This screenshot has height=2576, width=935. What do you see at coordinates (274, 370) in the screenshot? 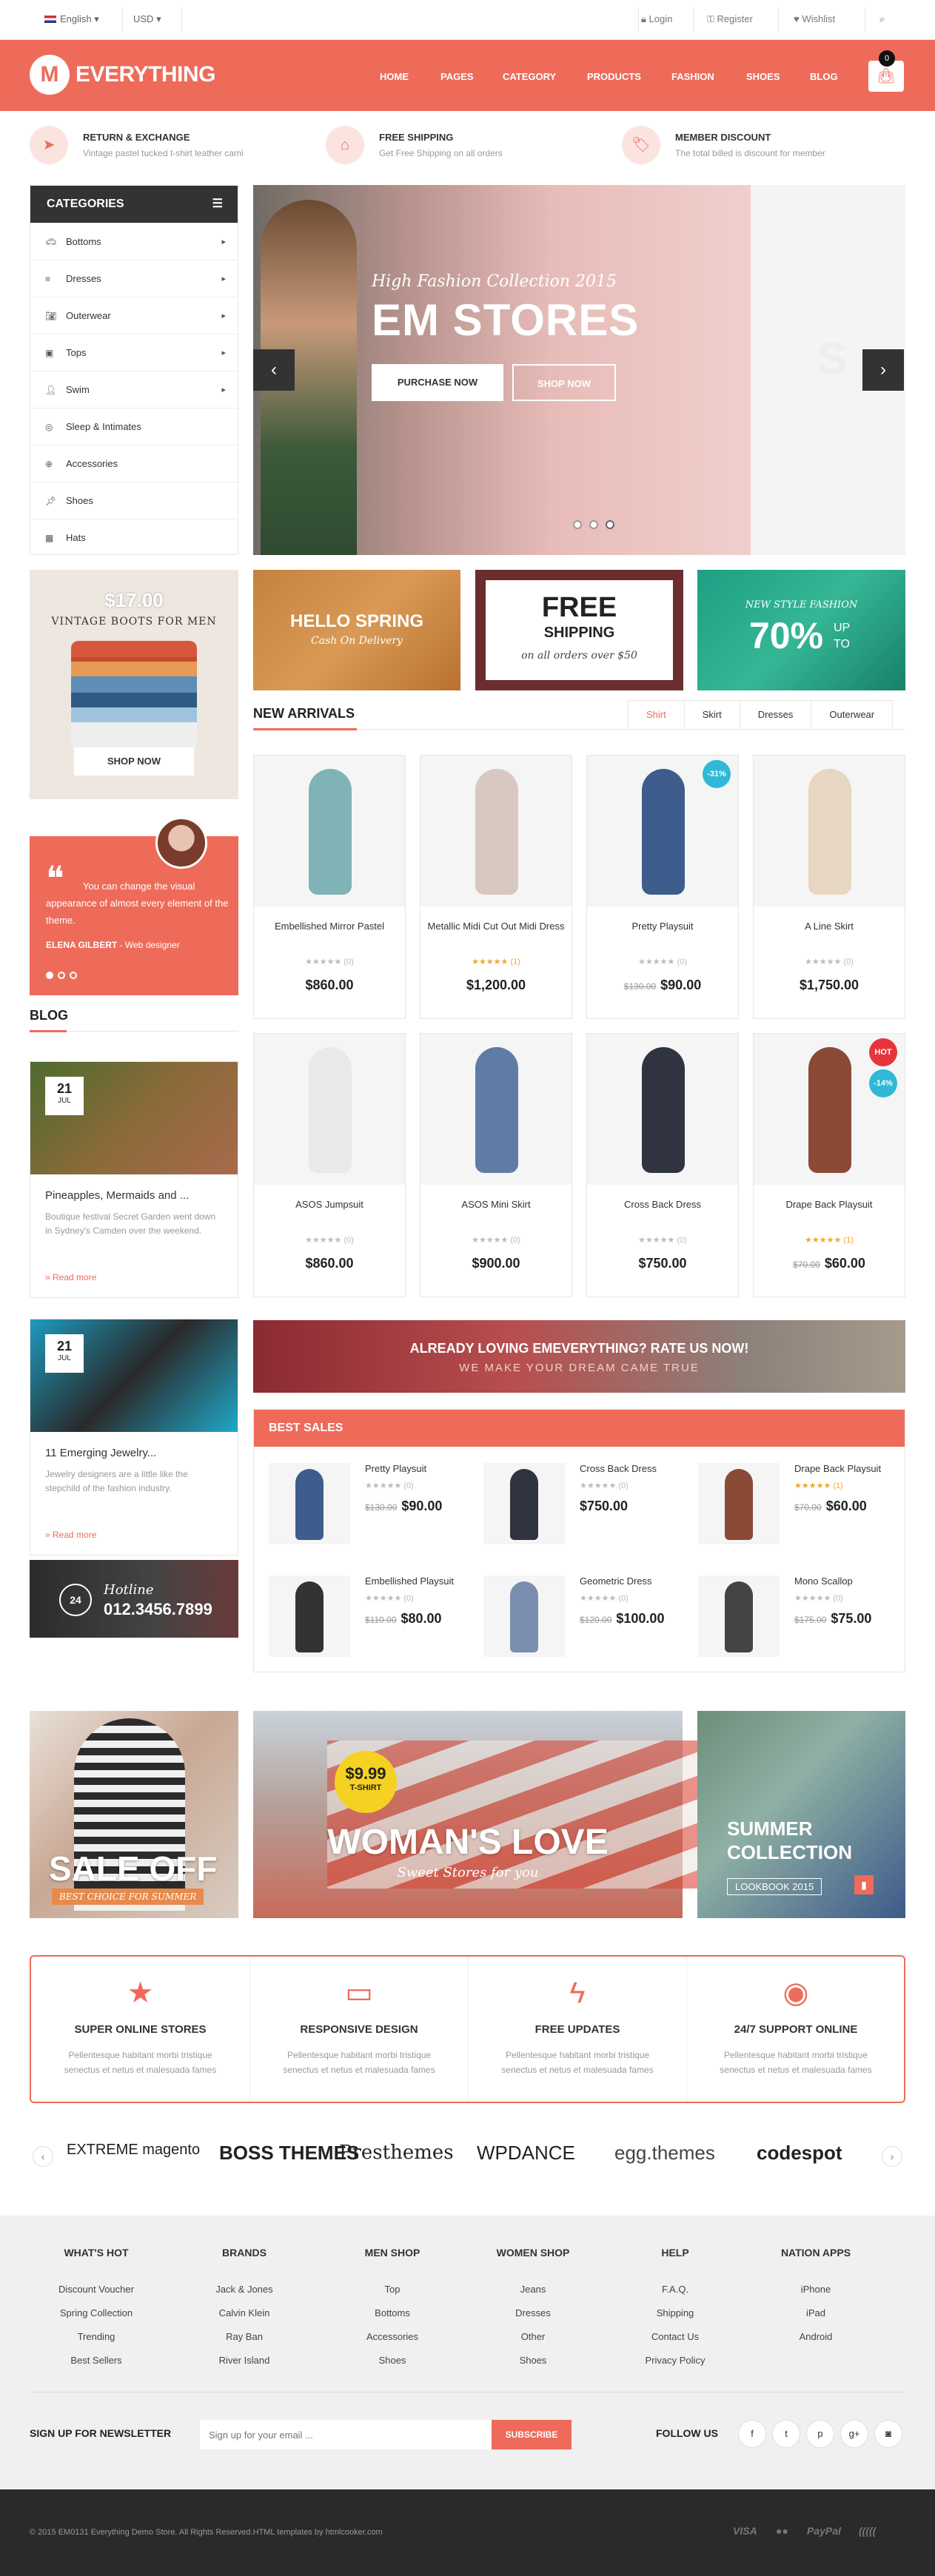
I see `slider-prev-button: ‹` at bounding box center [274, 370].